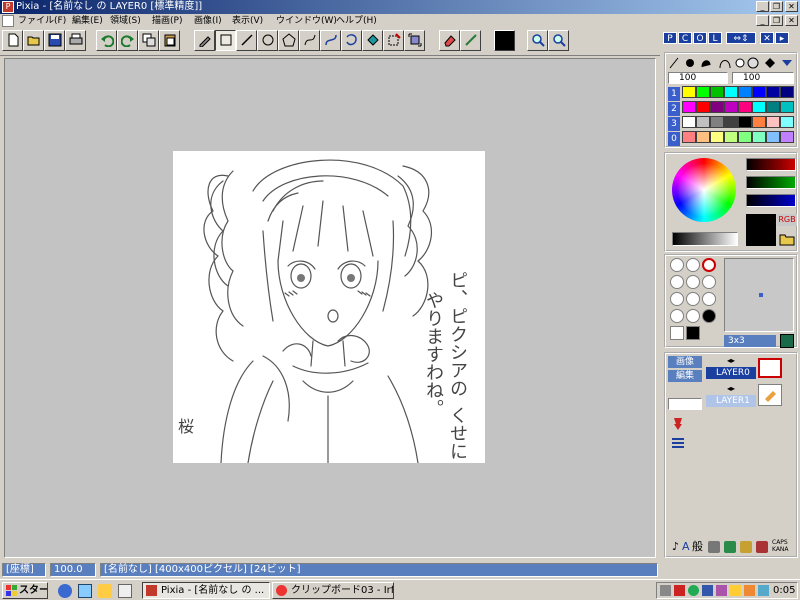  I want to click on layer-image-button: 画像, so click(685, 362).